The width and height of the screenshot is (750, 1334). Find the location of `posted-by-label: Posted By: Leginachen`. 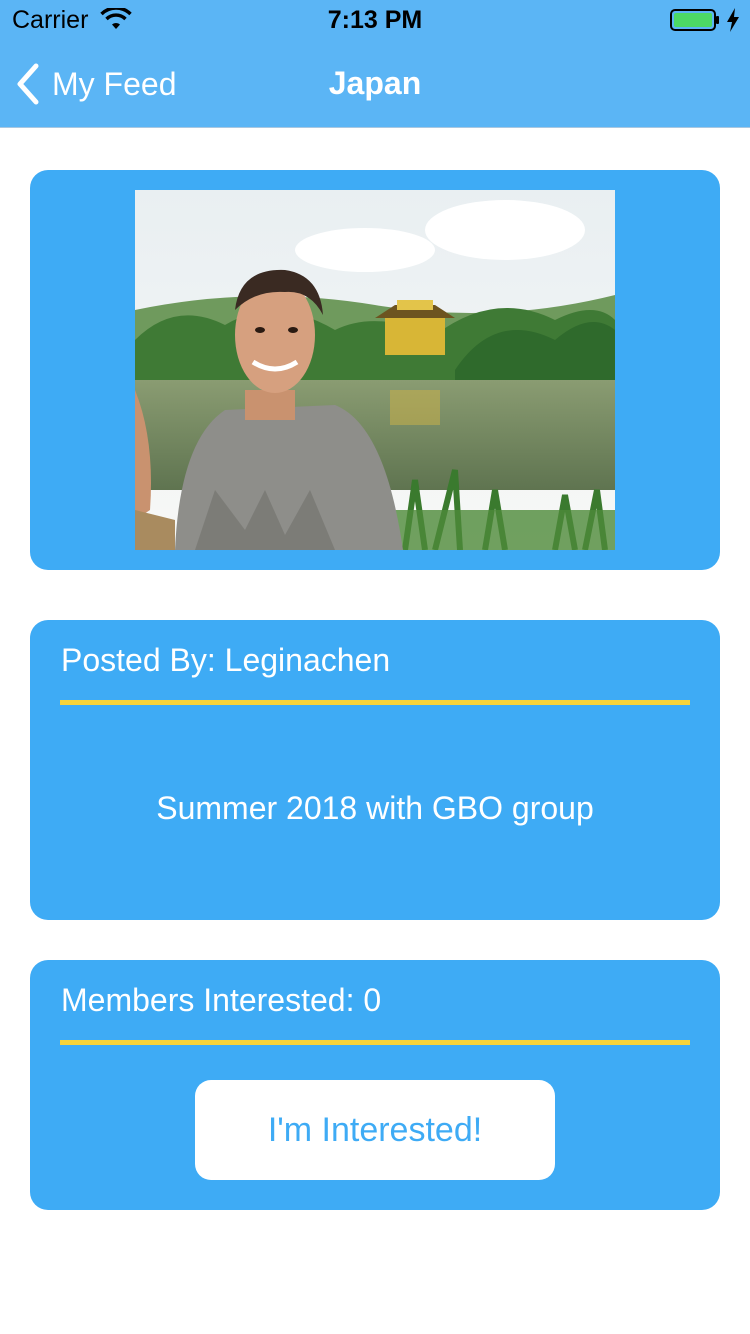

posted-by-label: Posted By: Leginachen is located at coordinates (226, 660).